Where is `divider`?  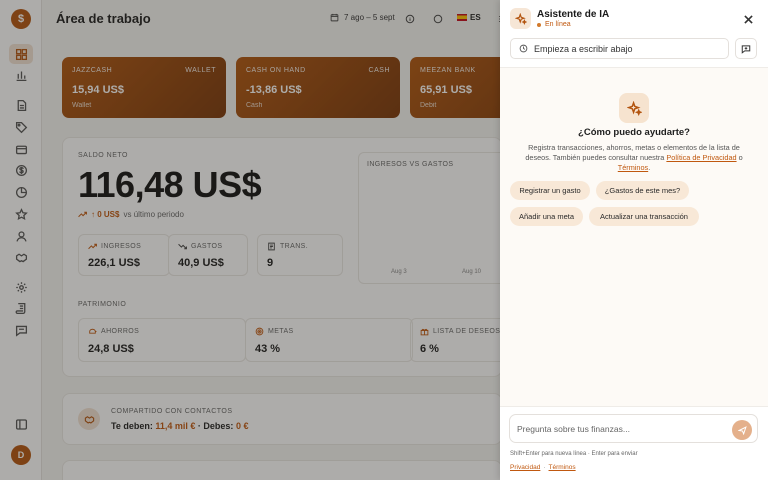
divider is located at coordinates (634, 406).